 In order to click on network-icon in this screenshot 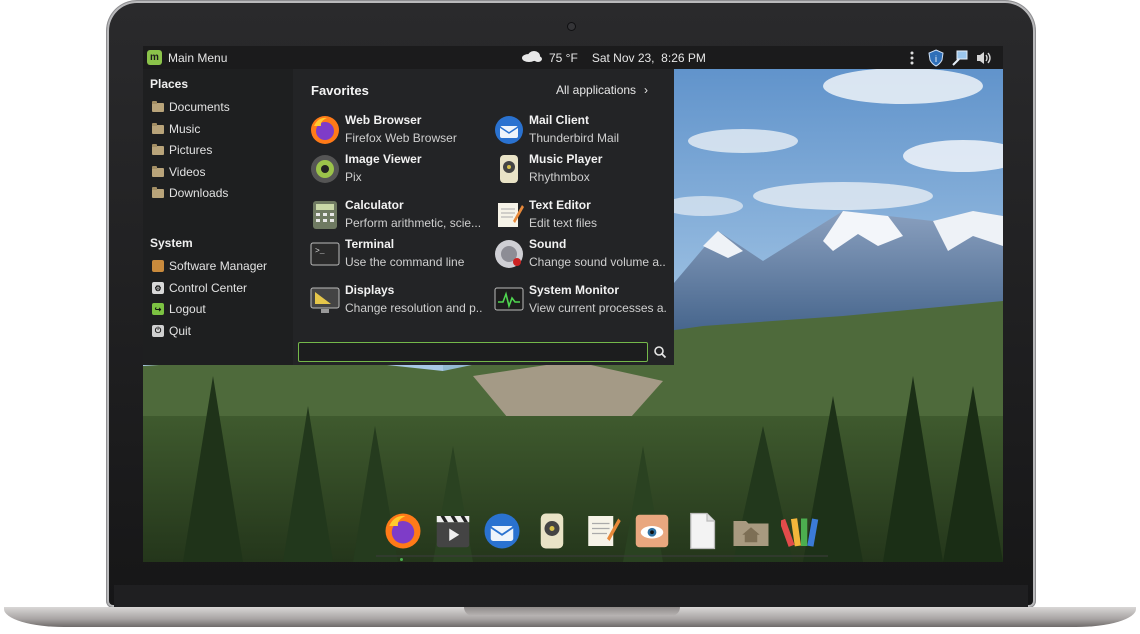, I will do `click(960, 58)`.